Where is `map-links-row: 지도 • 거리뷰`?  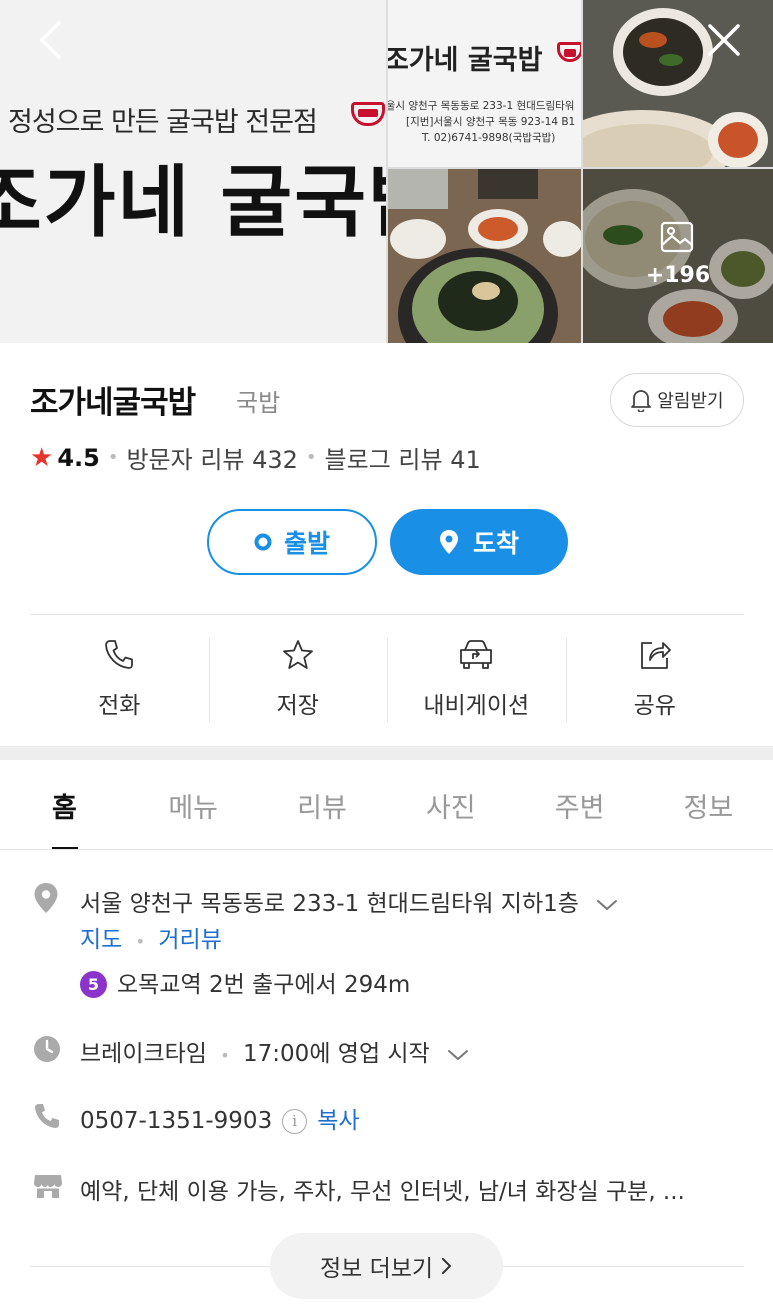
map-links-row: 지도 • 거리뷰 is located at coordinates (151, 937).